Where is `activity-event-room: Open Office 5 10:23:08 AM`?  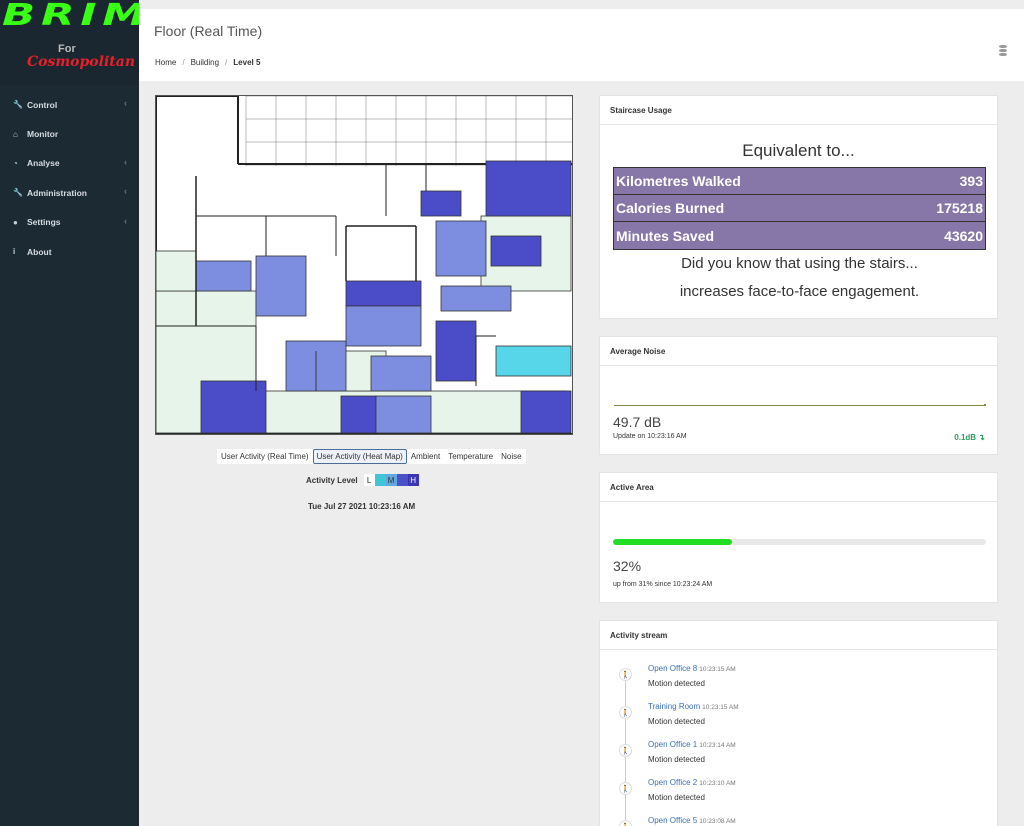 activity-event-room: Open Office 5 10:23:08 AM is located at coordinates (692, 820).